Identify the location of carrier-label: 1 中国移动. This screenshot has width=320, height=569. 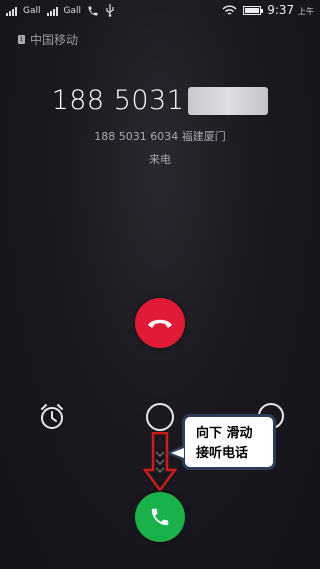
(48, 39).